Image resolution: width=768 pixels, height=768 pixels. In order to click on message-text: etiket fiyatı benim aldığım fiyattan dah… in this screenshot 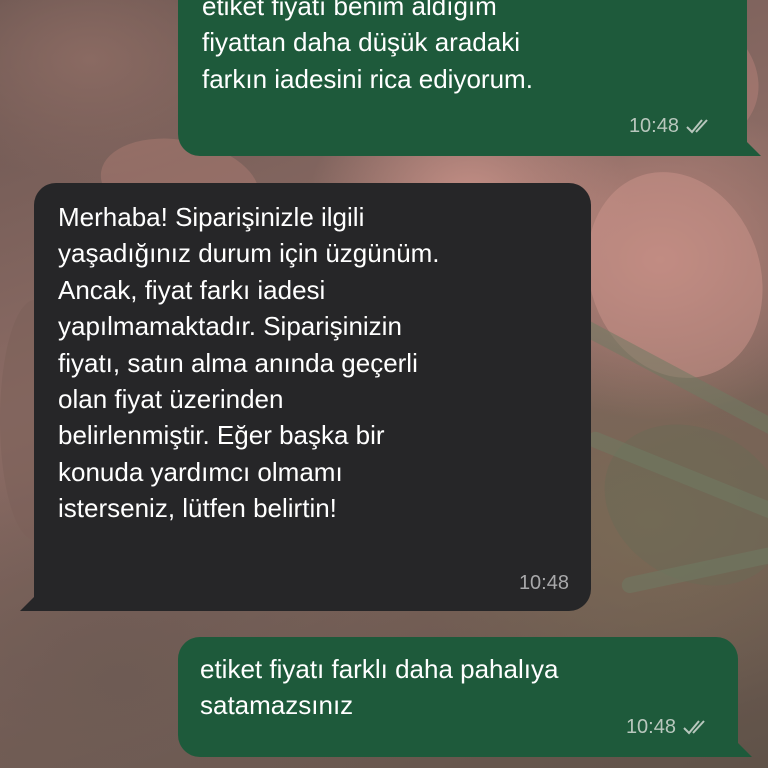, I will do `click(367, 47)`.